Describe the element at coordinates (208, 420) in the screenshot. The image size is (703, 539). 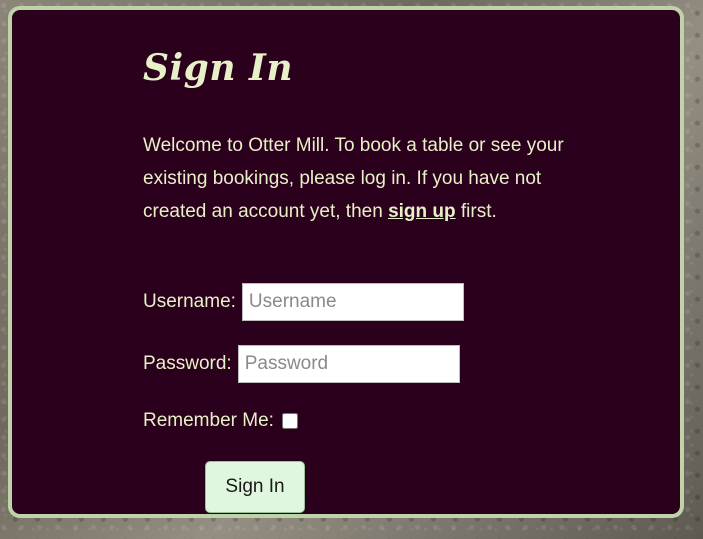
I see `remember-label: Remember Me:` at that location.